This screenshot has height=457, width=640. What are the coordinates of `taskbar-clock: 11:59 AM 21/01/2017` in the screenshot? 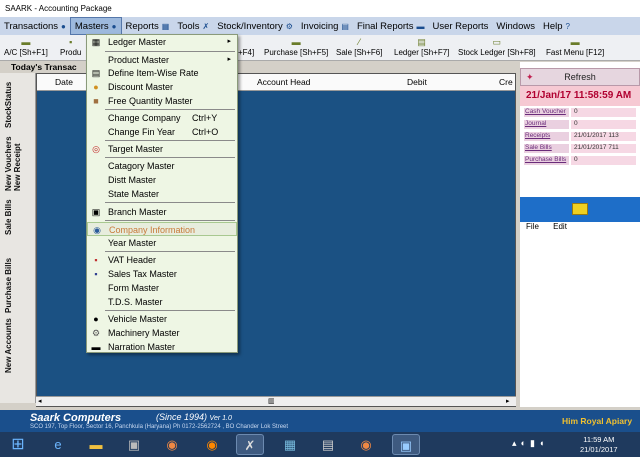 It's located at (599, 445).